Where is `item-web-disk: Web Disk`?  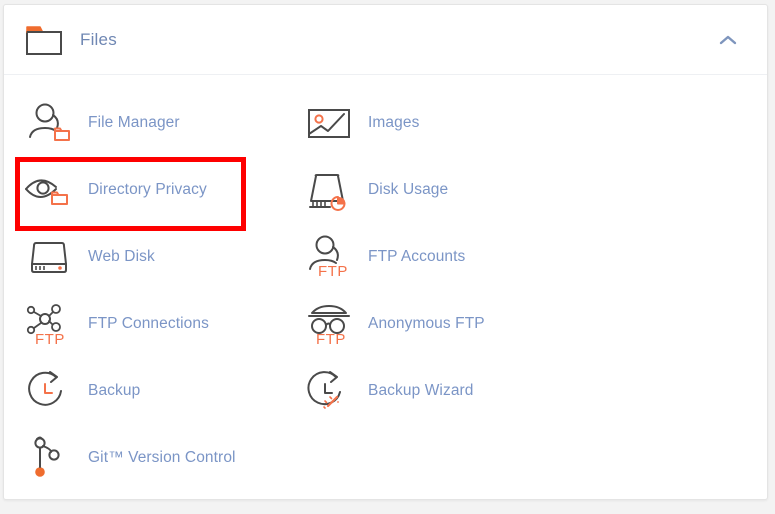 item-web-disk: Web Disk is located at coordinates (147, 256).